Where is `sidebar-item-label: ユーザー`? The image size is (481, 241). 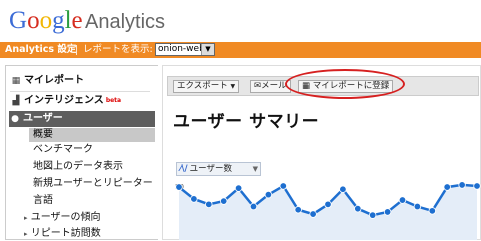 sidebar-item-label: ユーザー is located at coordinates (43, 118).